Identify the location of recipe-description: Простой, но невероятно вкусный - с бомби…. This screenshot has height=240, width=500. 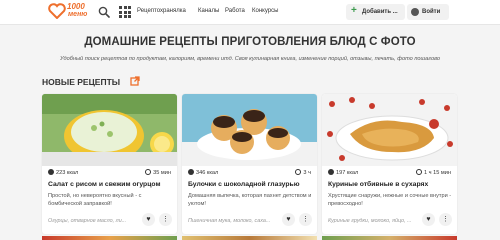
(95, 200).